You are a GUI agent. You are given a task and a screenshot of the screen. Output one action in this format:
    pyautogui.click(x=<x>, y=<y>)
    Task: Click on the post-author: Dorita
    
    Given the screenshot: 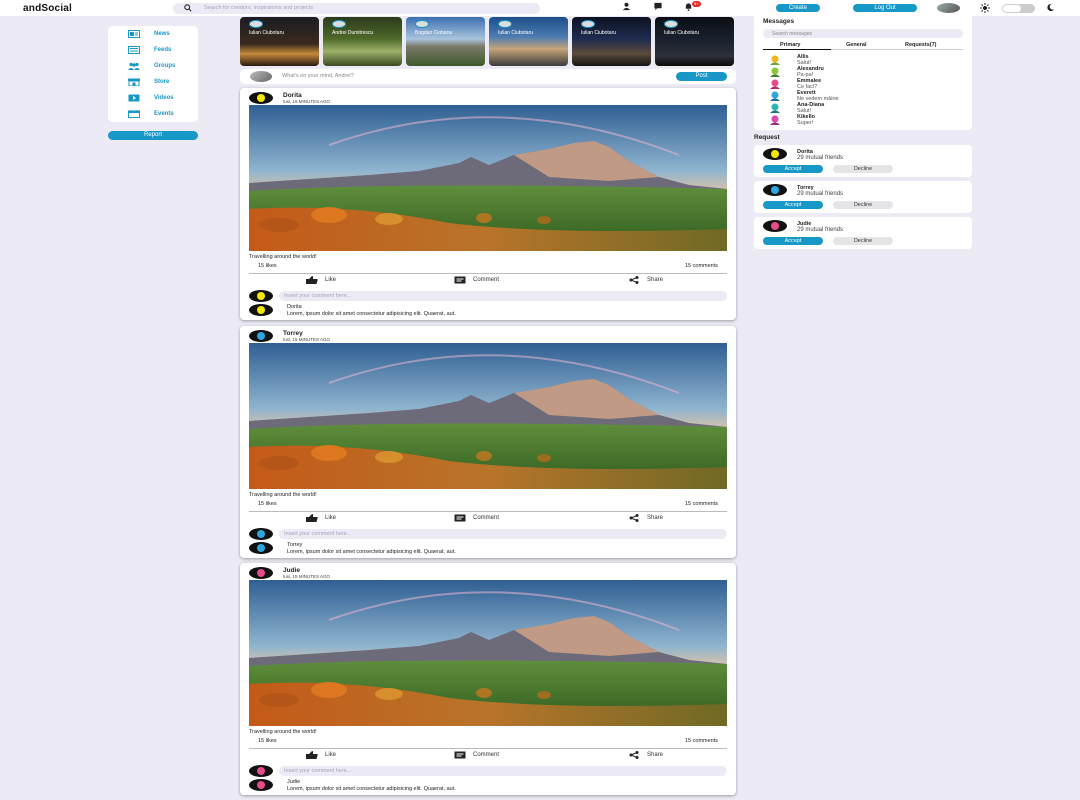 What is the action you would take?
    pyautogui.click(x=292, y=95)
    